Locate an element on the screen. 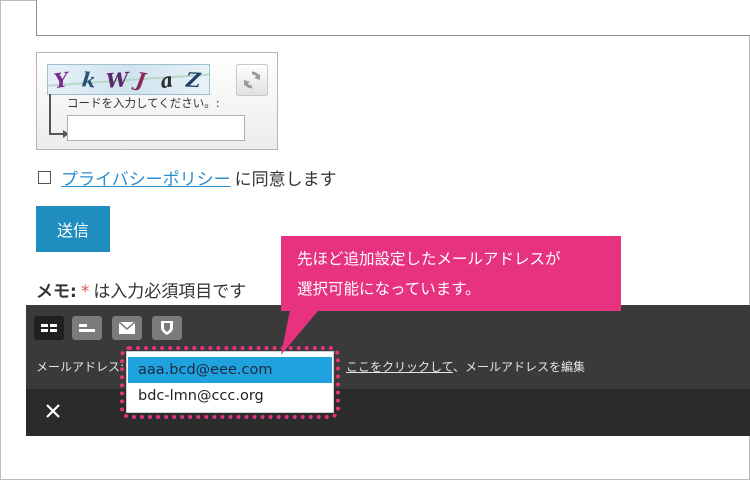  memo-label: メモ: is located at coordinates (56, 292).